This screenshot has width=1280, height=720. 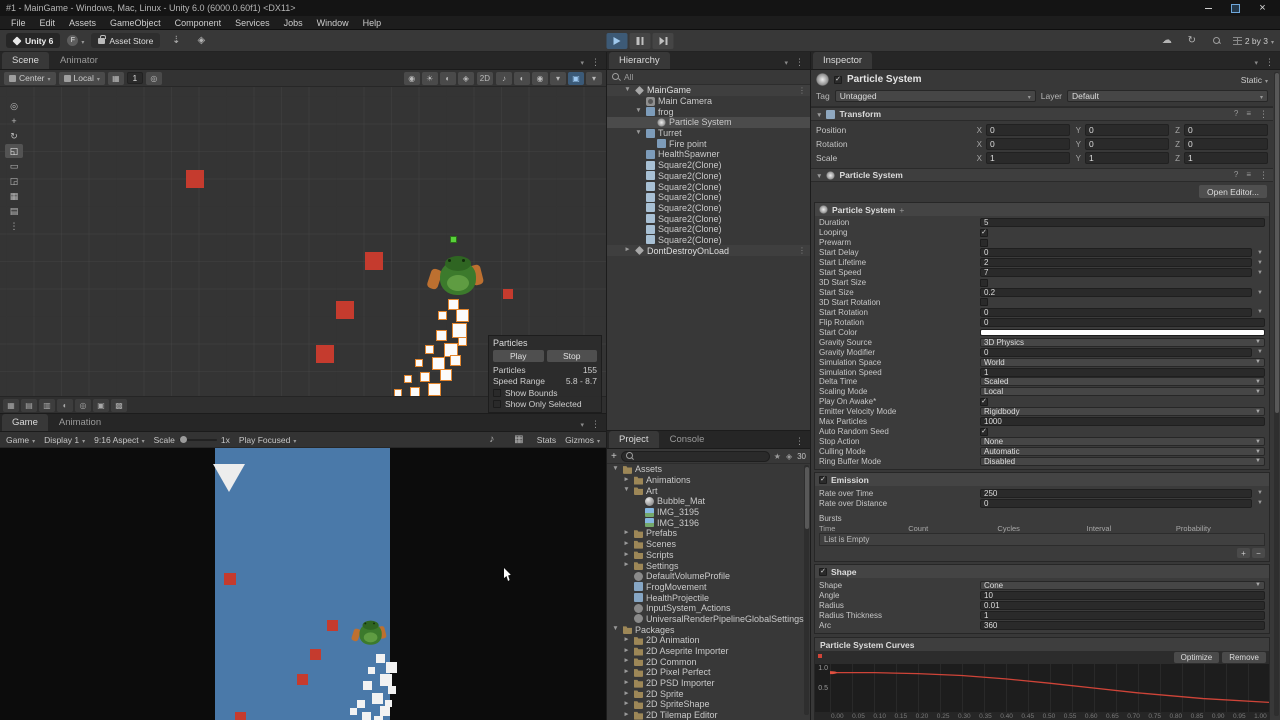 What do you see at coordinates (1116, 273) in the screenshot?
I see `property-field: 7` at bounding box center [1116, 273].